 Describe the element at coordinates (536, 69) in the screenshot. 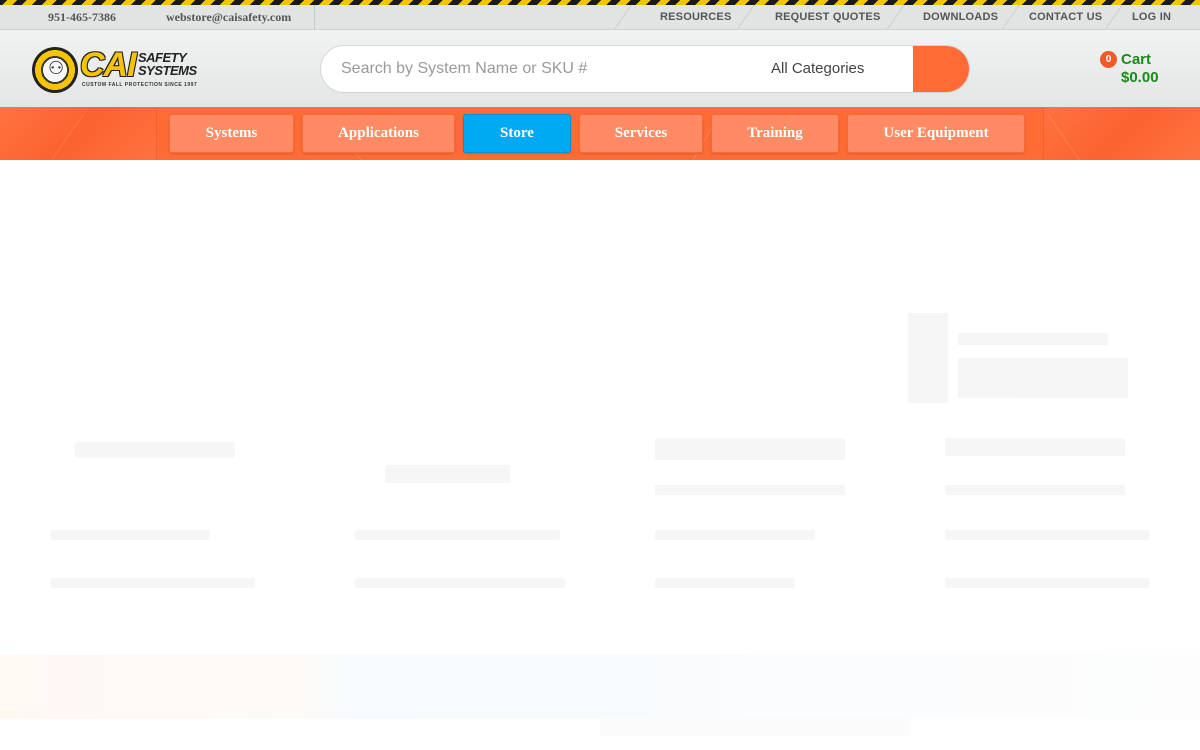

I see `search-input` at that location.